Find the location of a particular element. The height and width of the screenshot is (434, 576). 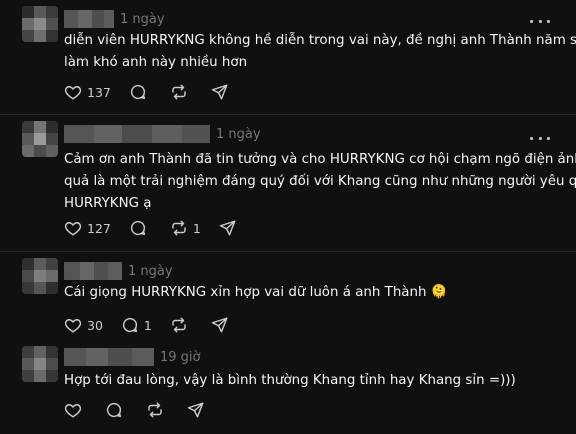

like-button: 30 is located at coordinates (83, 325).